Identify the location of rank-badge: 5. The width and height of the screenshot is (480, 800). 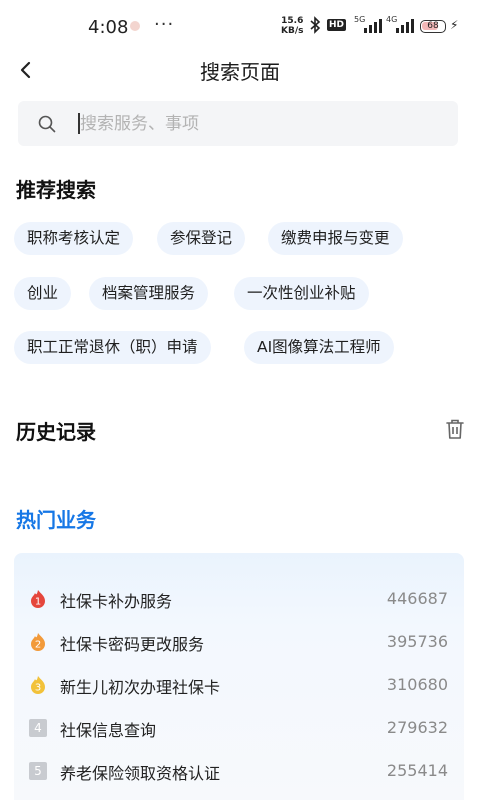
(38, 771).